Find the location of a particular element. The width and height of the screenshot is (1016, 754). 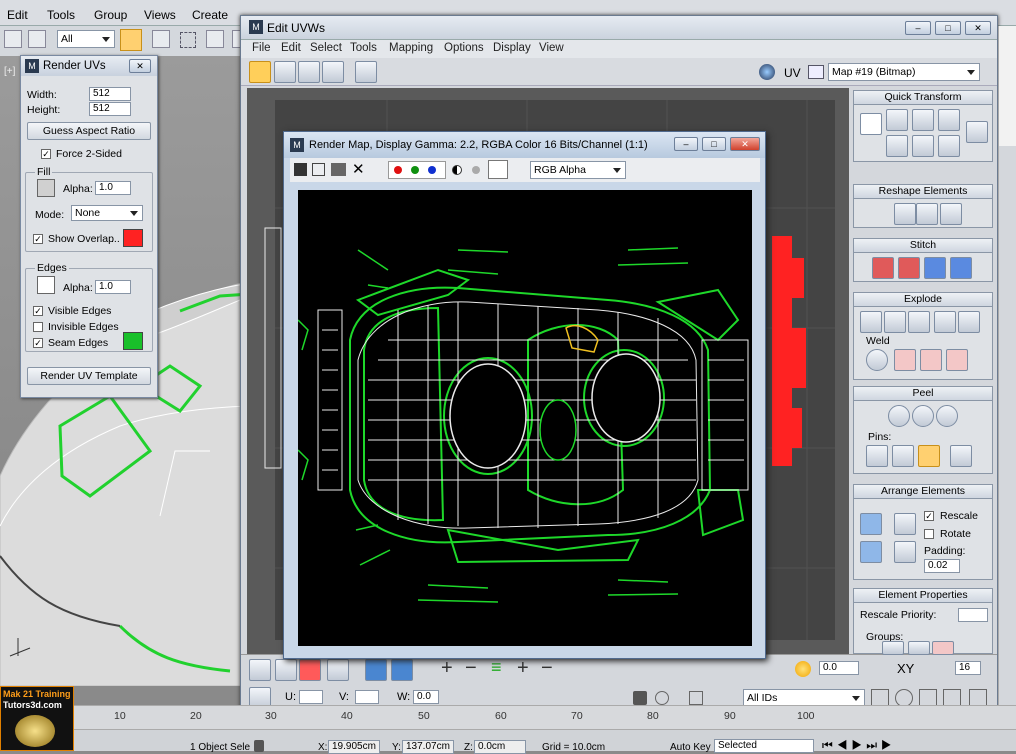

seam-edges-checkbox: ✓ is located at coordinates (38, 343).